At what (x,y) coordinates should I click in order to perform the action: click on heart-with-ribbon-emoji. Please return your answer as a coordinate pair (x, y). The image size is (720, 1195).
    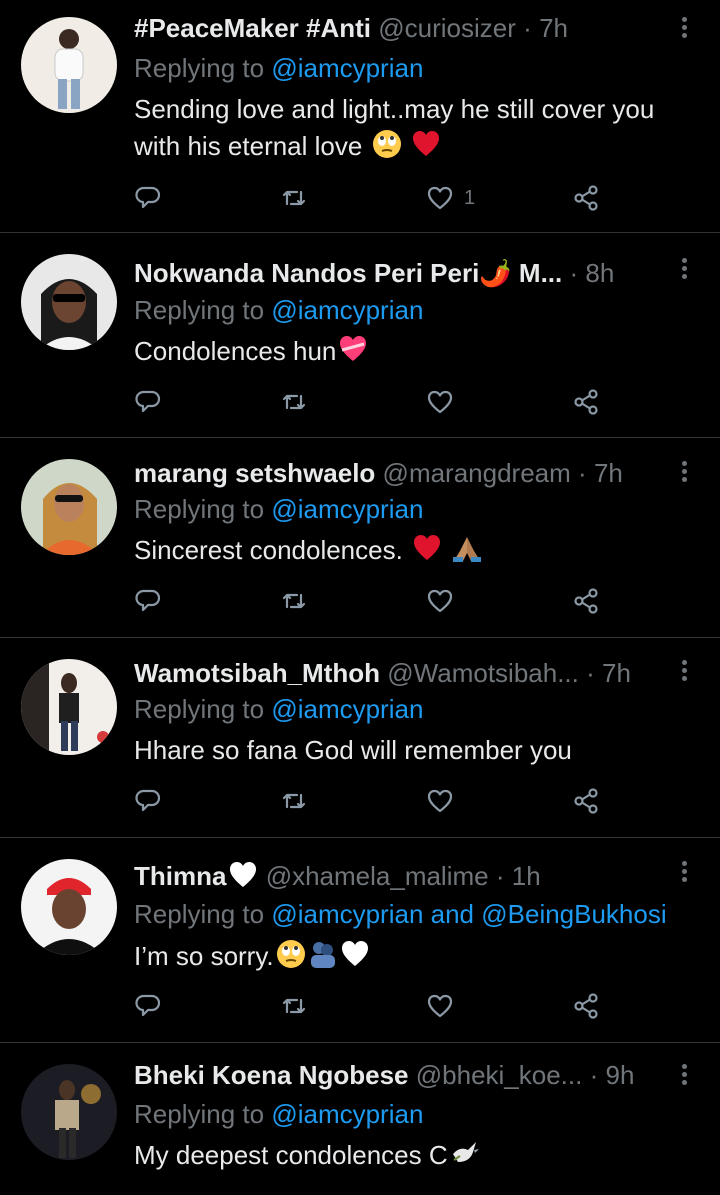
    Looking at the image, I should click on (353, 348).